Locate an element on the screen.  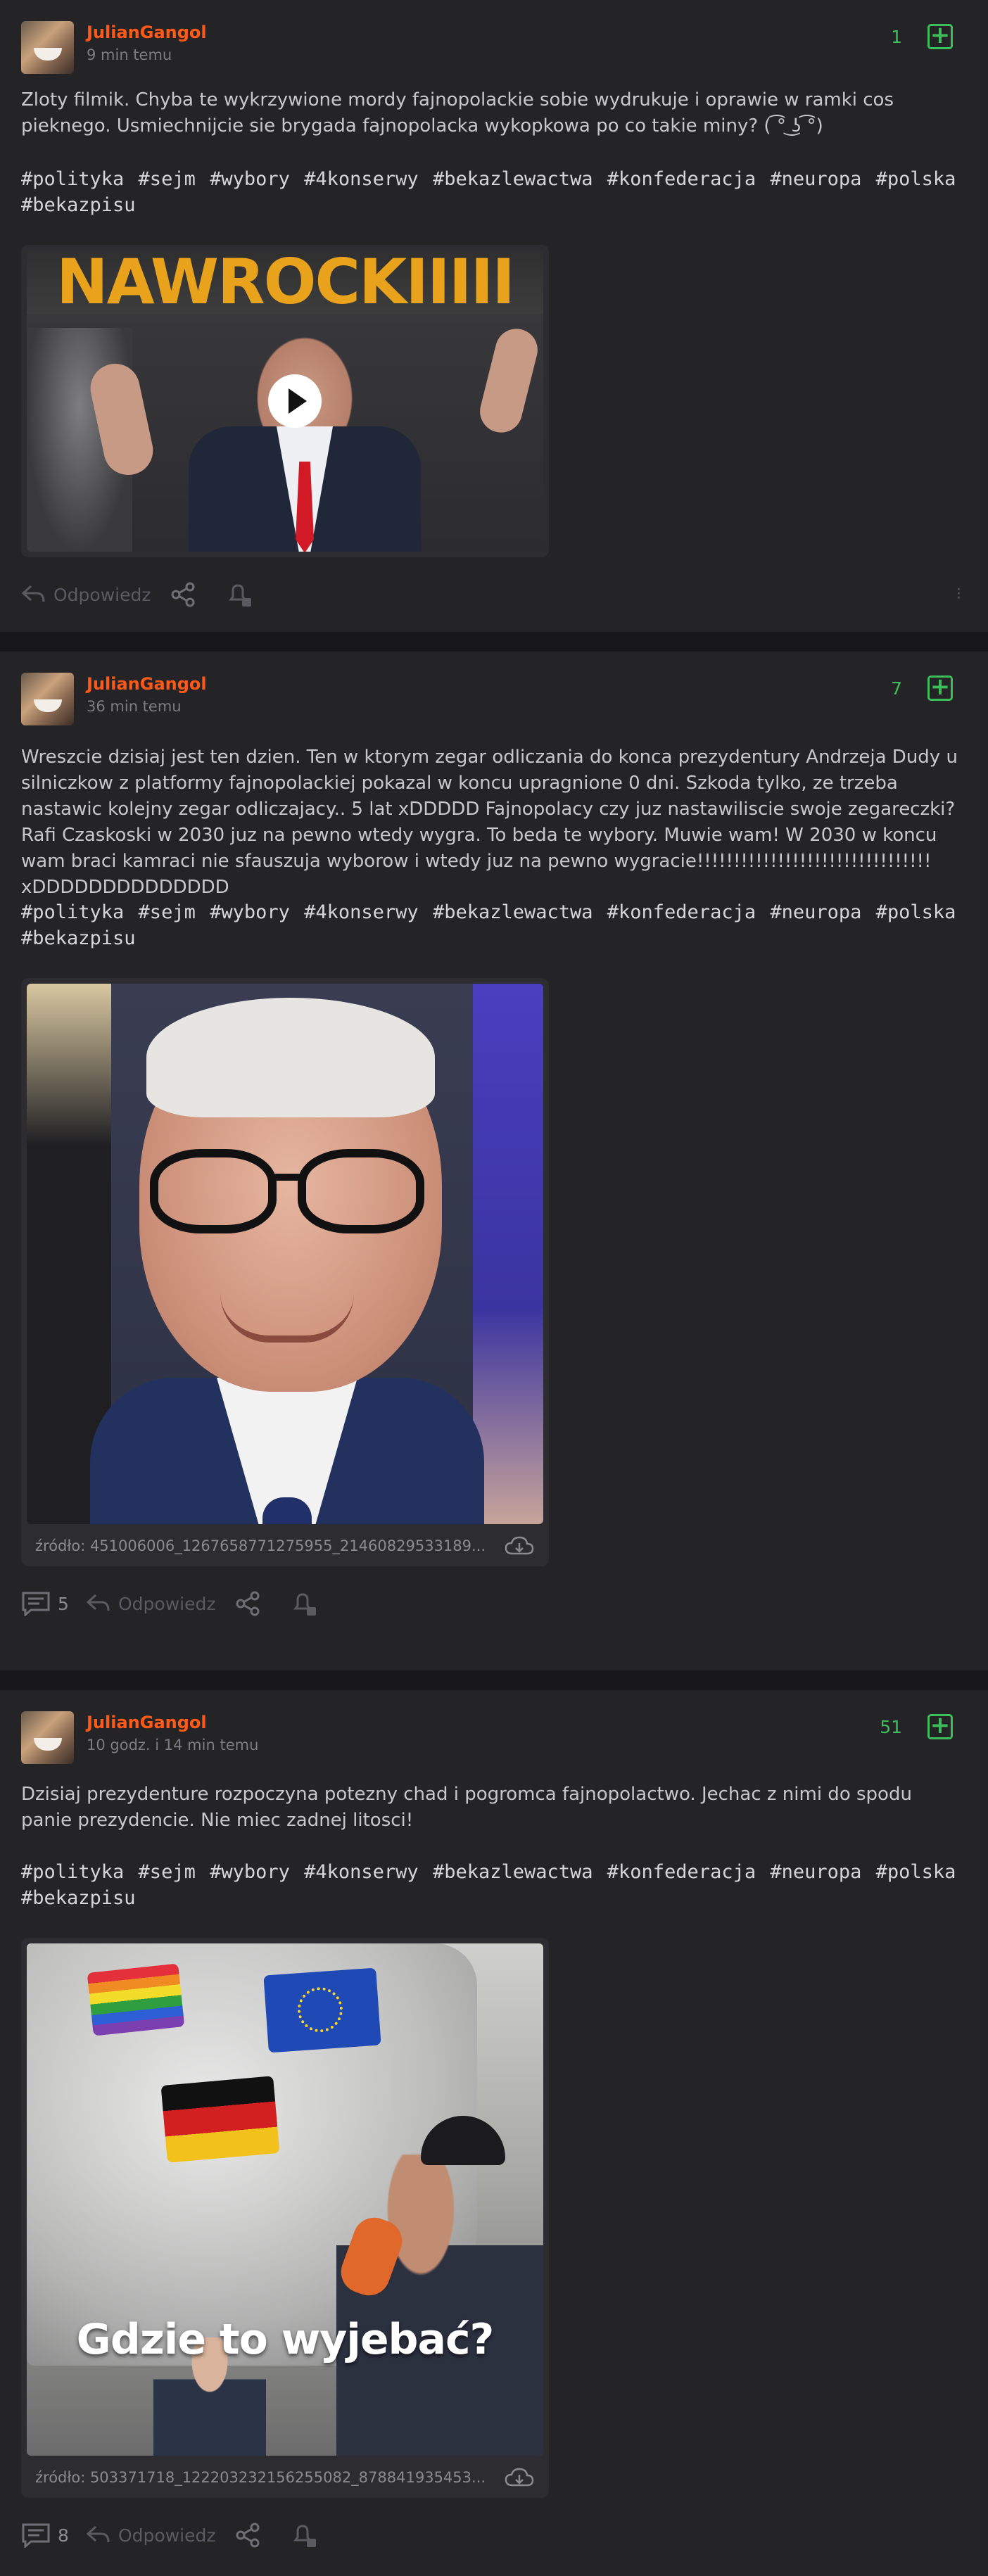
thumbnail-banner: NAWROCKIIIII is located at coordinates (285, 282).